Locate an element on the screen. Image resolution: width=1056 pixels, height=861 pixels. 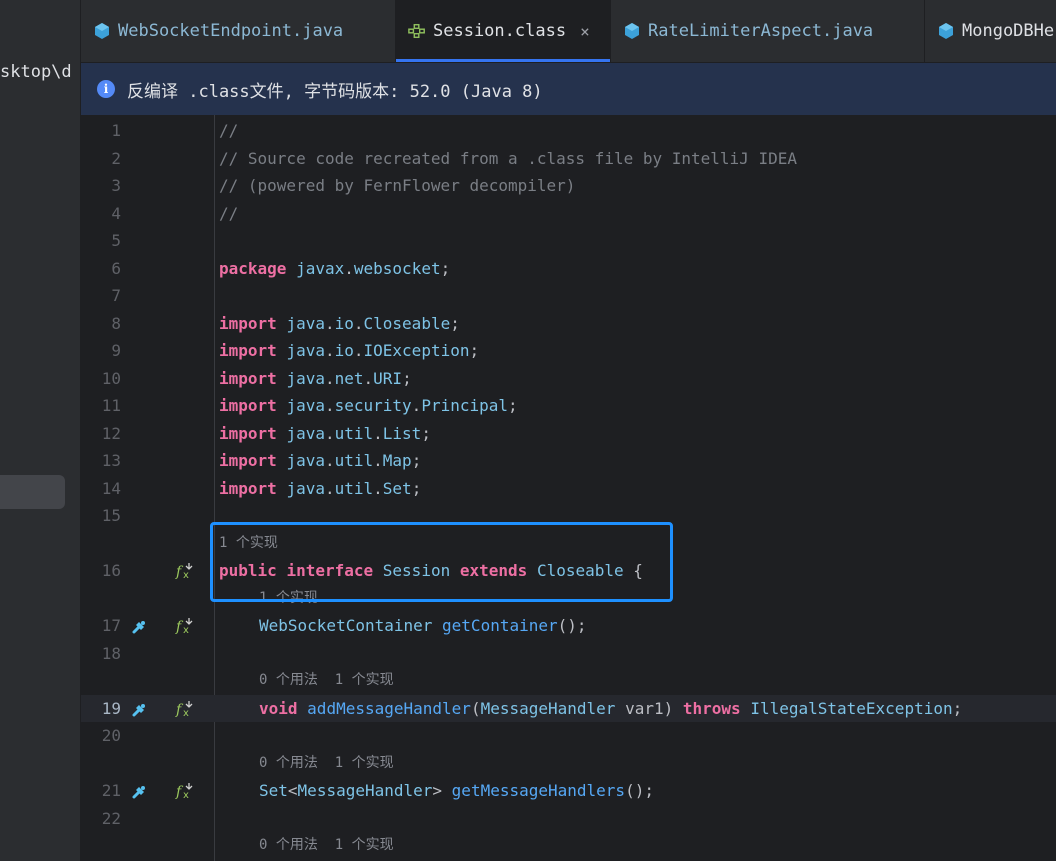
code-line: 18 is located at coordinates (568, 653).